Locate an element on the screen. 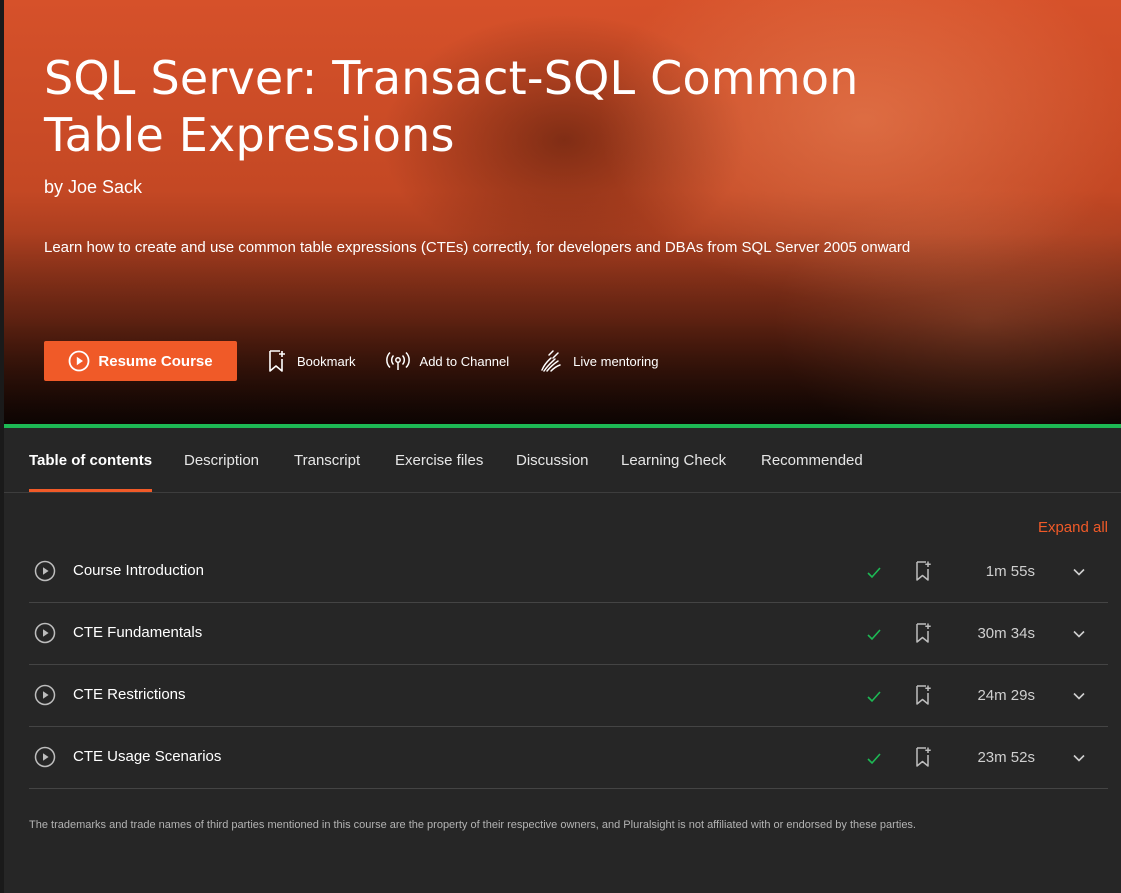 This screenshot has height=893, width=1121. tab-learning-check: Learning Check is located at coordinates (673, 460).